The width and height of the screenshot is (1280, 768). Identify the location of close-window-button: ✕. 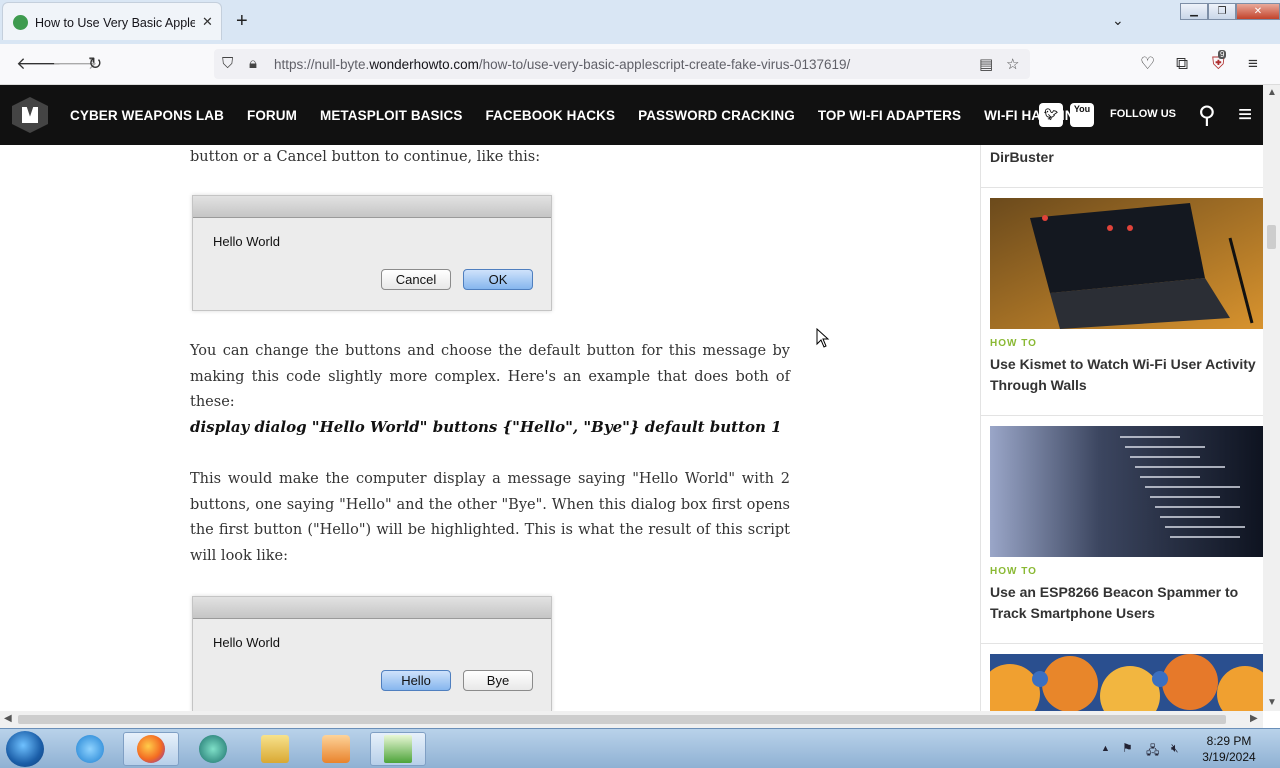
(1258, 11).